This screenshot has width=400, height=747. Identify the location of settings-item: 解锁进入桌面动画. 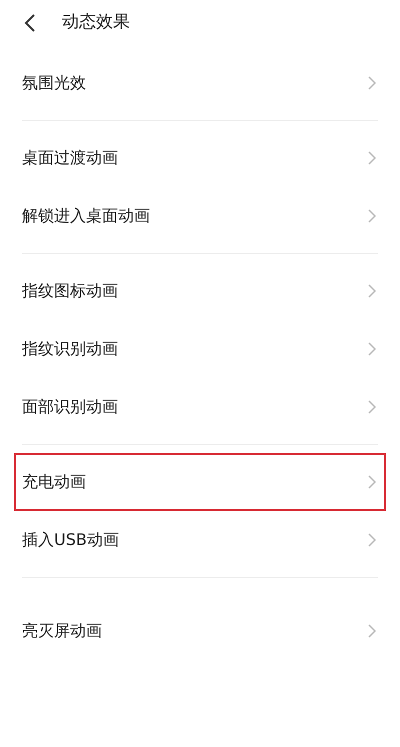
(200, 216).